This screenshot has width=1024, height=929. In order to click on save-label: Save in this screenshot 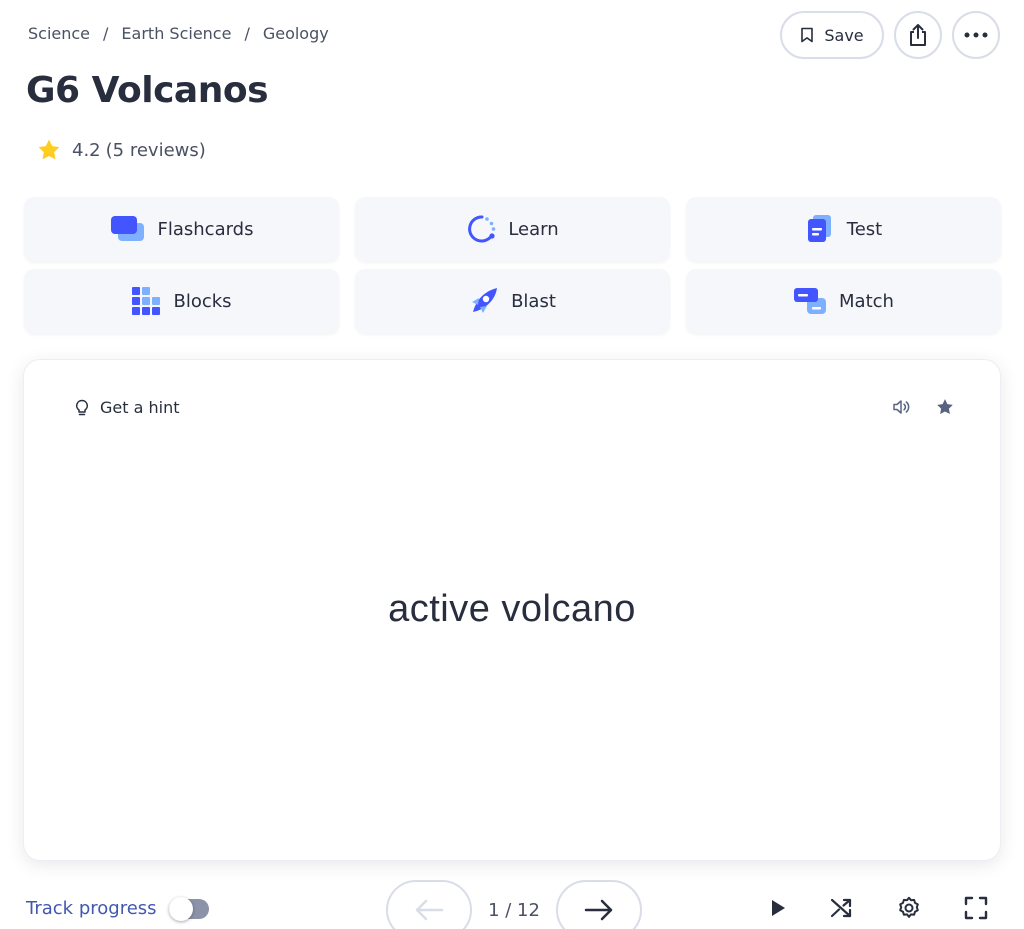, I will do `click(844, 35)`.